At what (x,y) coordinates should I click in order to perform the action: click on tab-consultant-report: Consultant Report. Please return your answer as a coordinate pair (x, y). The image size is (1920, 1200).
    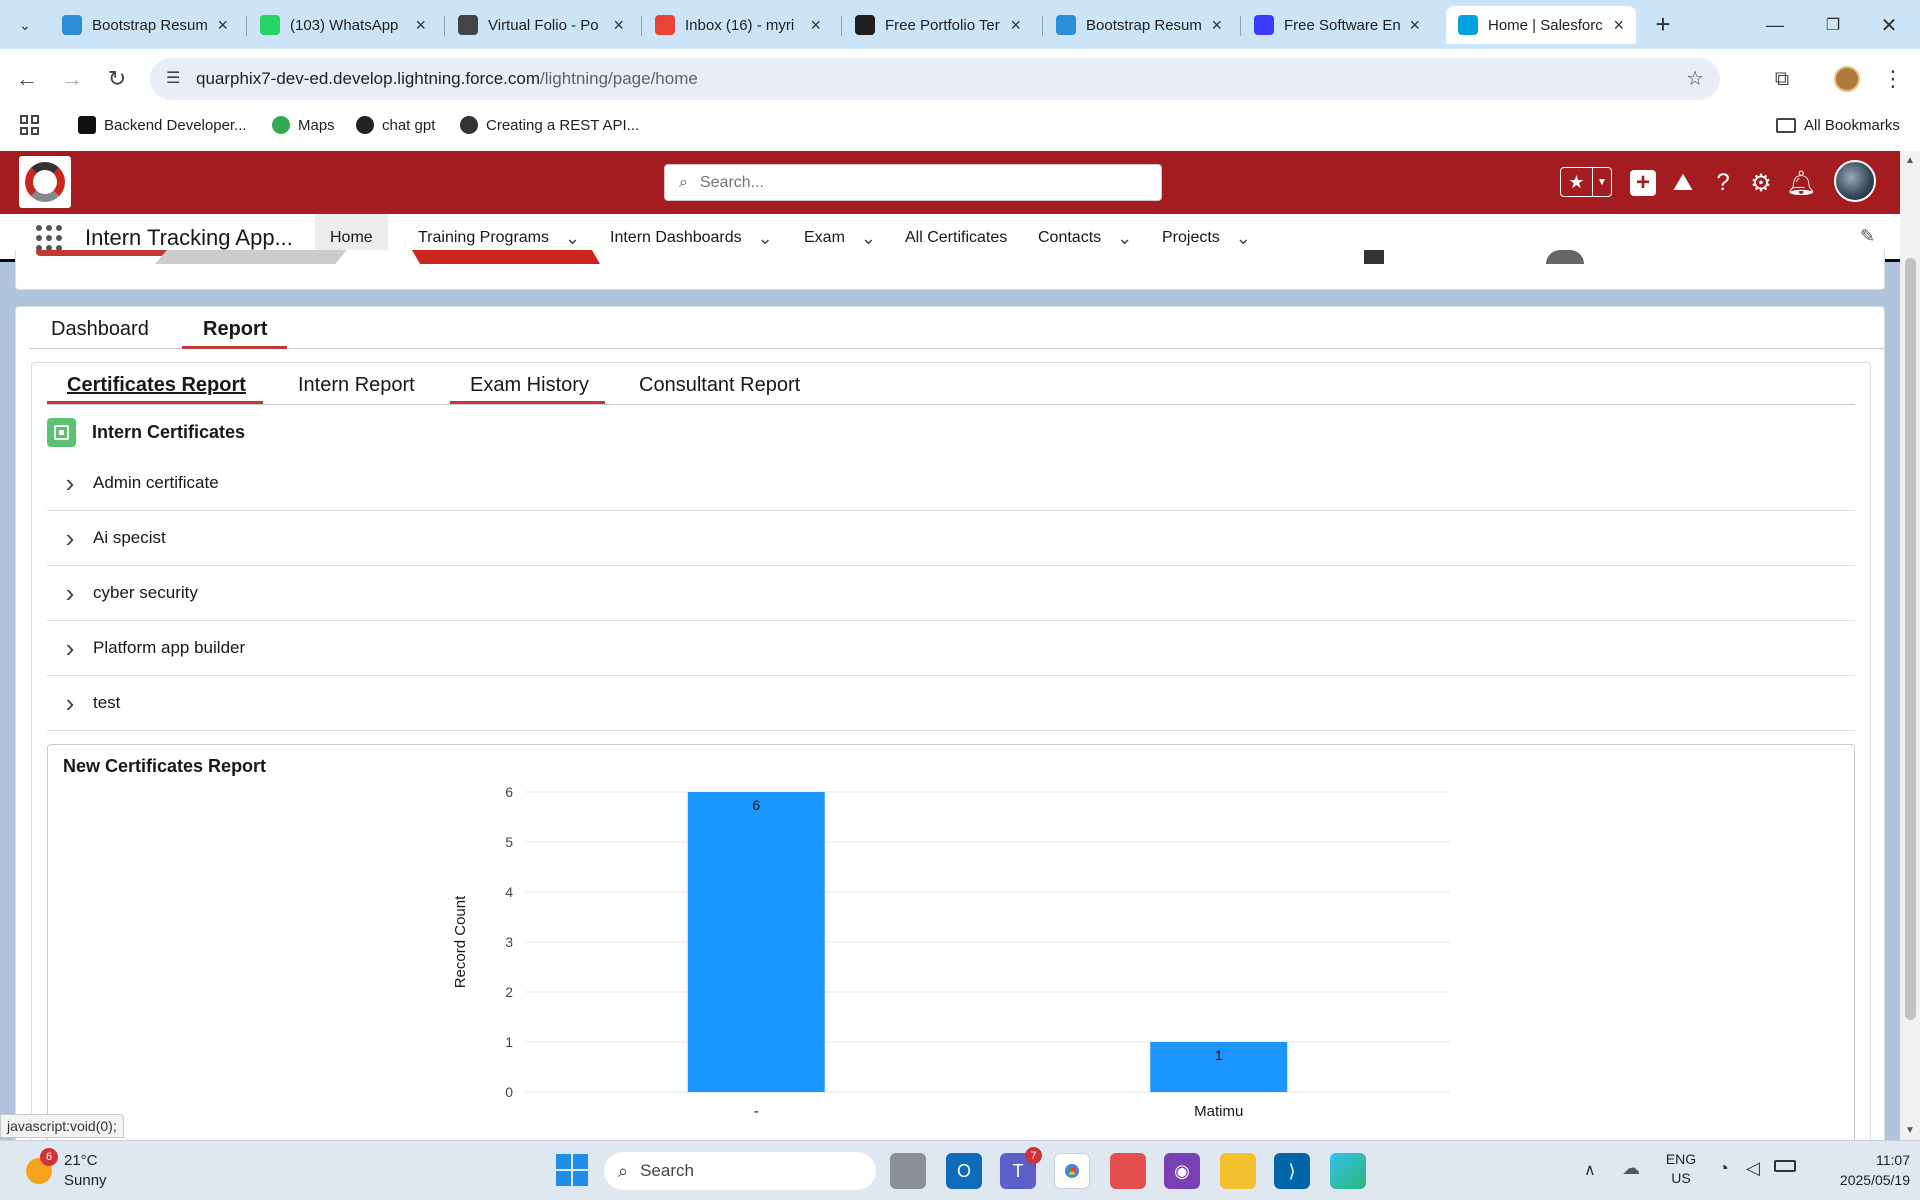
    Looking at the image, I should click on (719, 385).